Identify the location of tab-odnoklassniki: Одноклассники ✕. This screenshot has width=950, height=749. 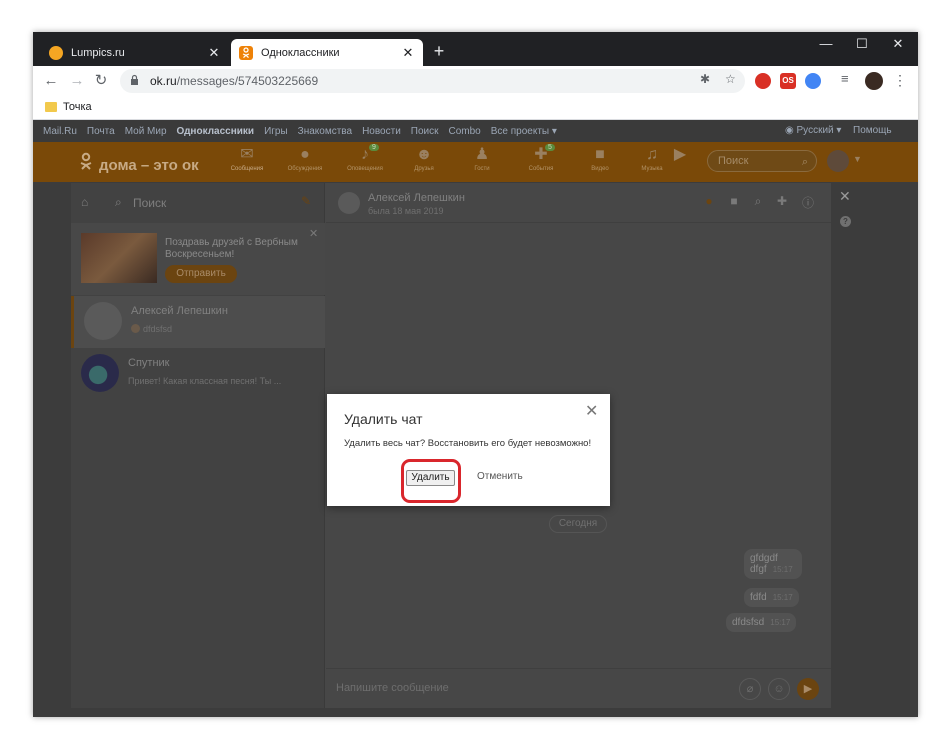
(327, 52).